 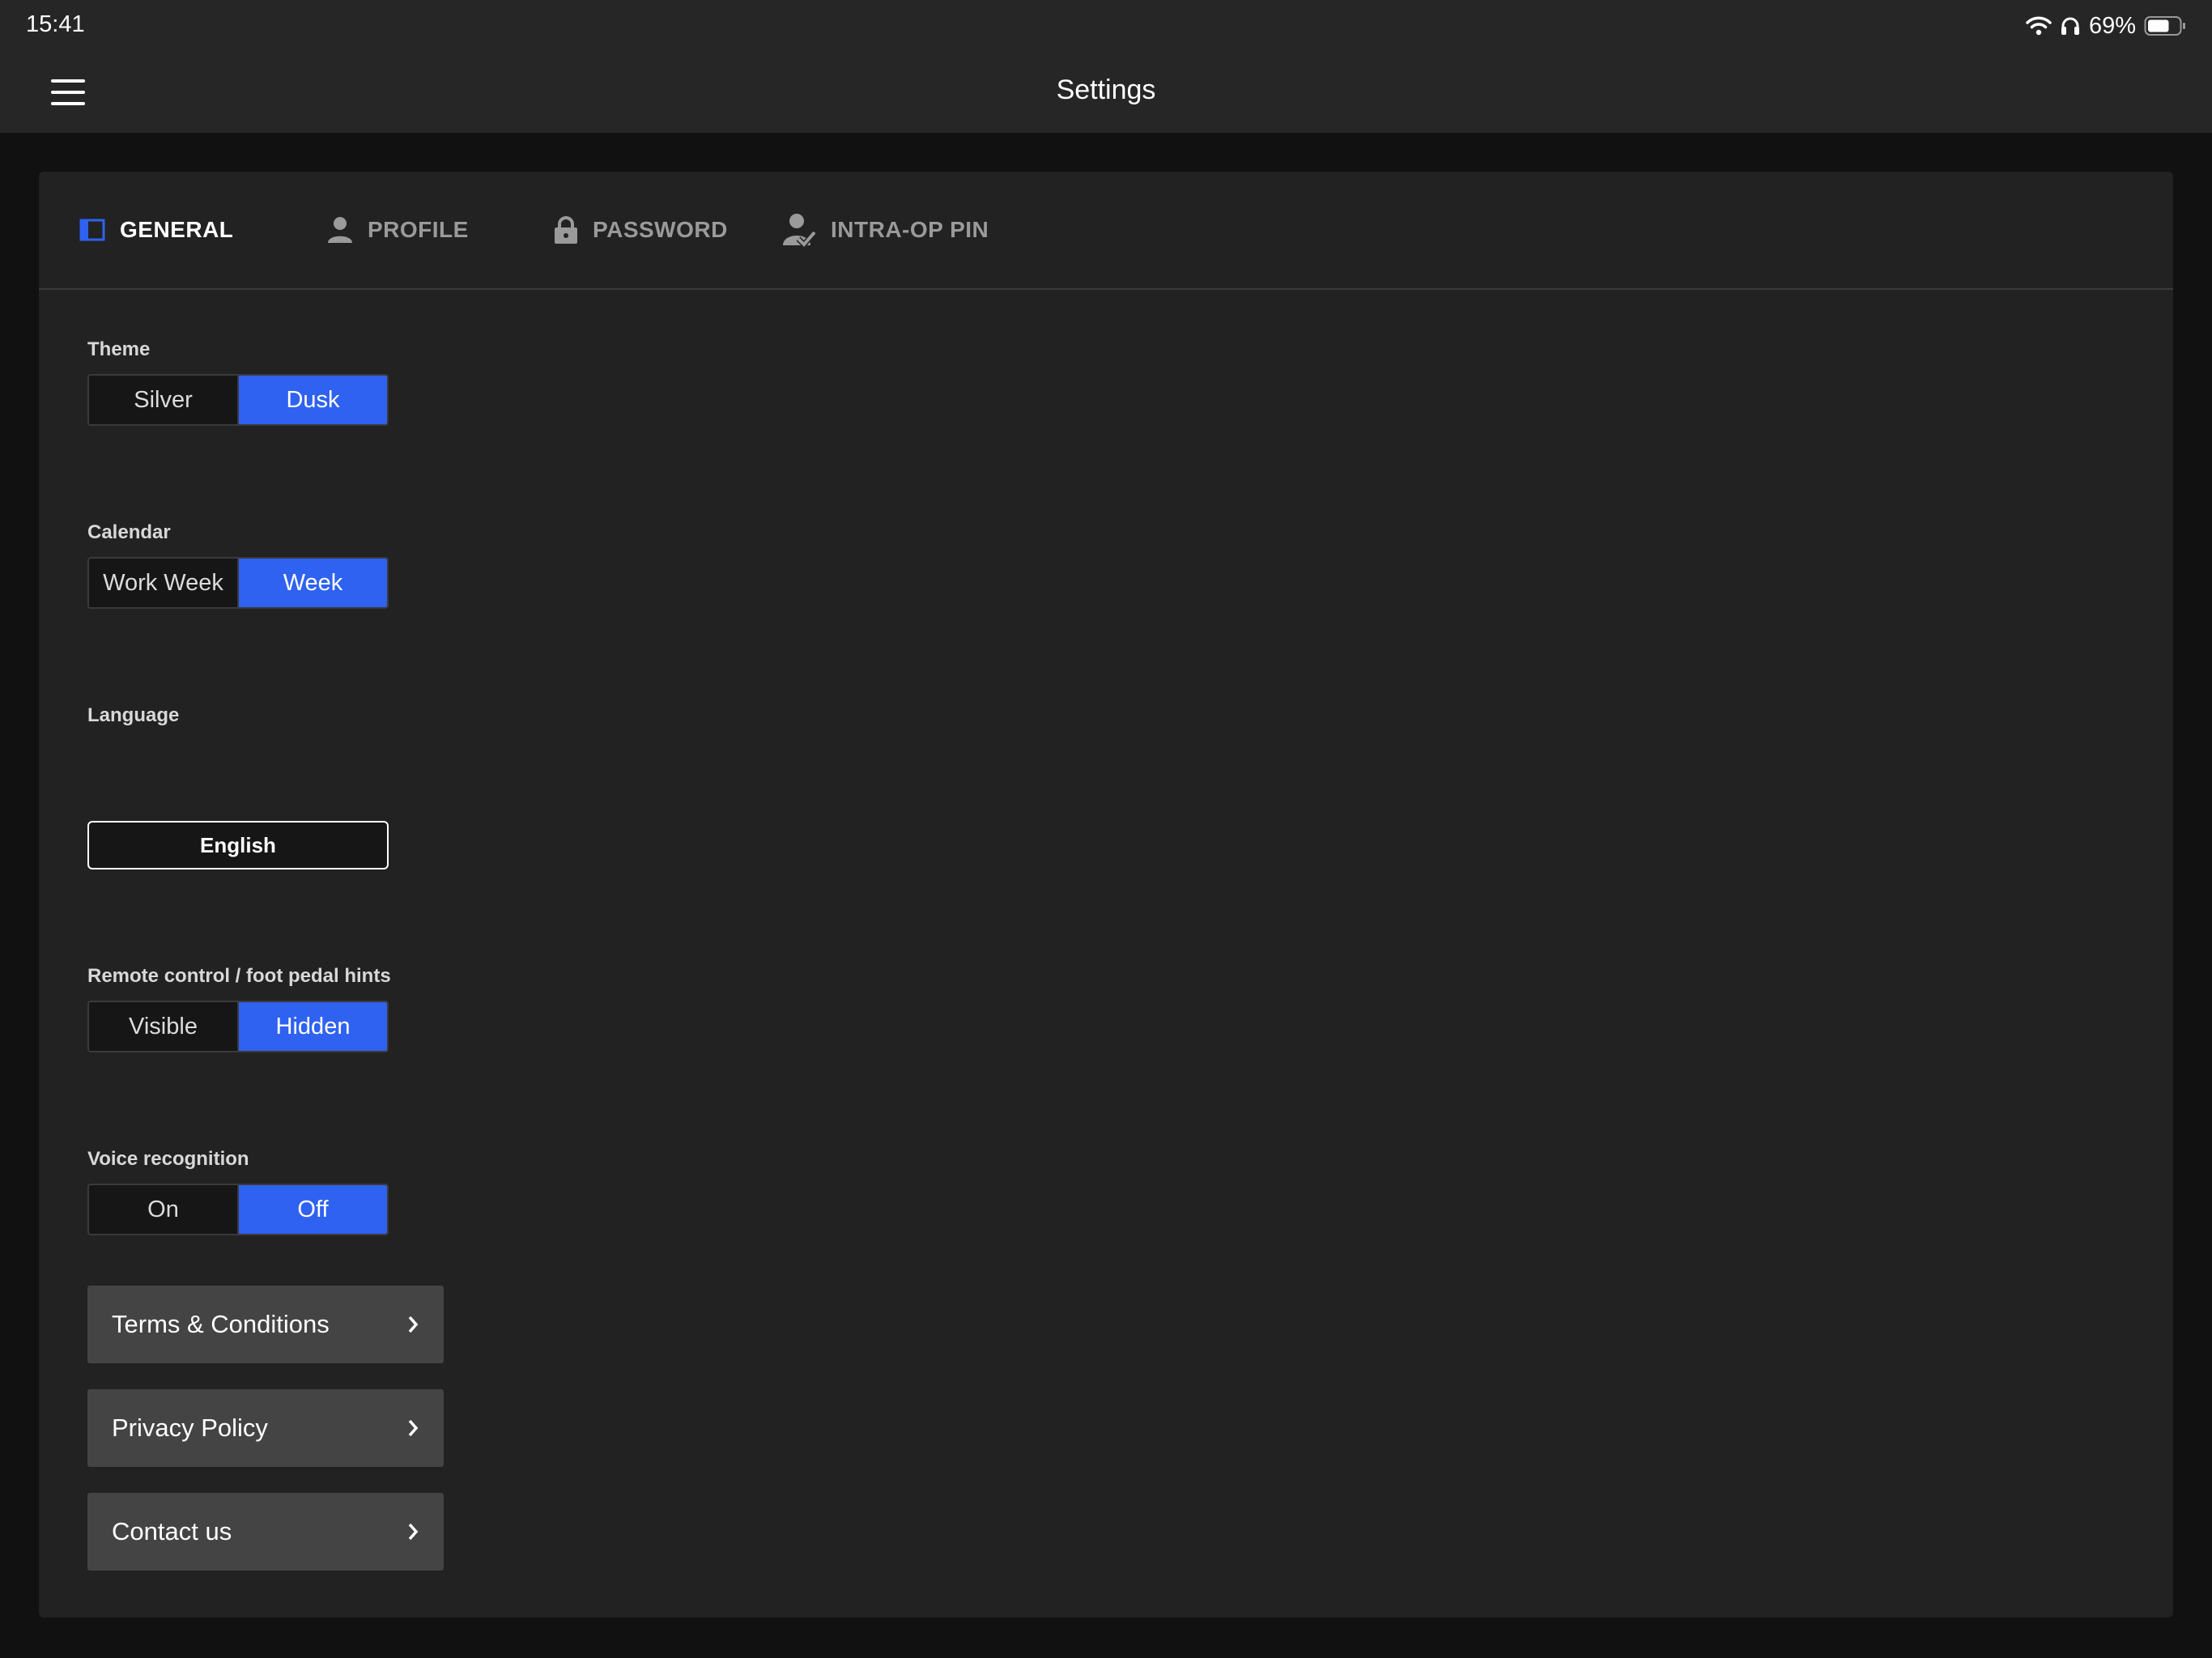 What do you see at coordinates (119, 349) in the screenshot?
I see `theme-label: Theme` at bounding box center [119, 349].